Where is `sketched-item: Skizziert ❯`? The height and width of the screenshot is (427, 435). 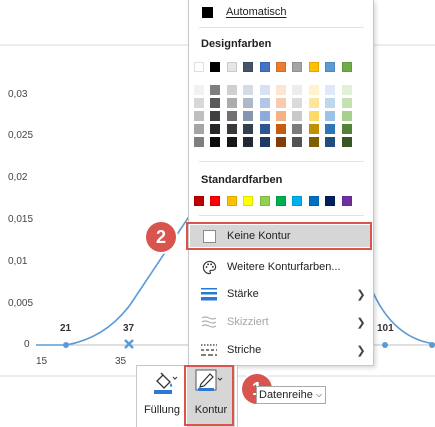
sketched-item: Skizziert ❯ is located at coordinates (281, 322).